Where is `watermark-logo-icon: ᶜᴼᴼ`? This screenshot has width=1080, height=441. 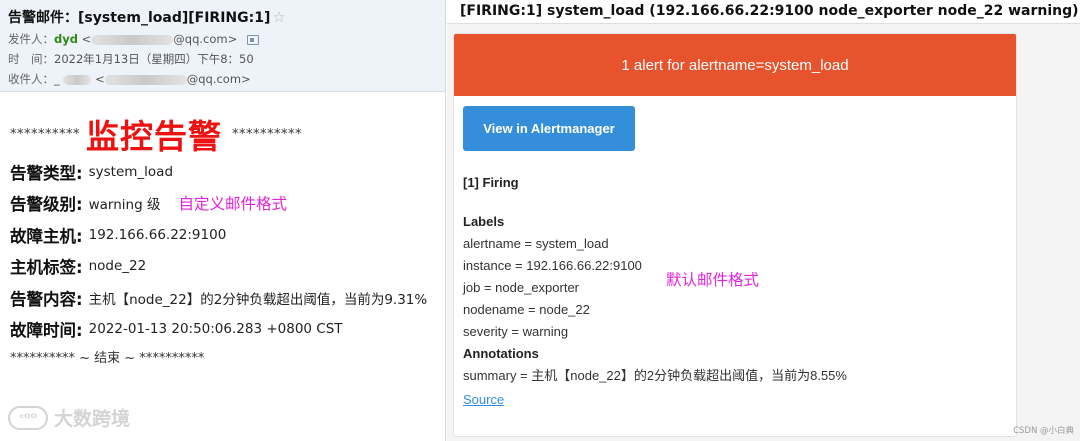
watermark-logo-icon: ᶜᴼᴼ is located at coordinates (28, 417).